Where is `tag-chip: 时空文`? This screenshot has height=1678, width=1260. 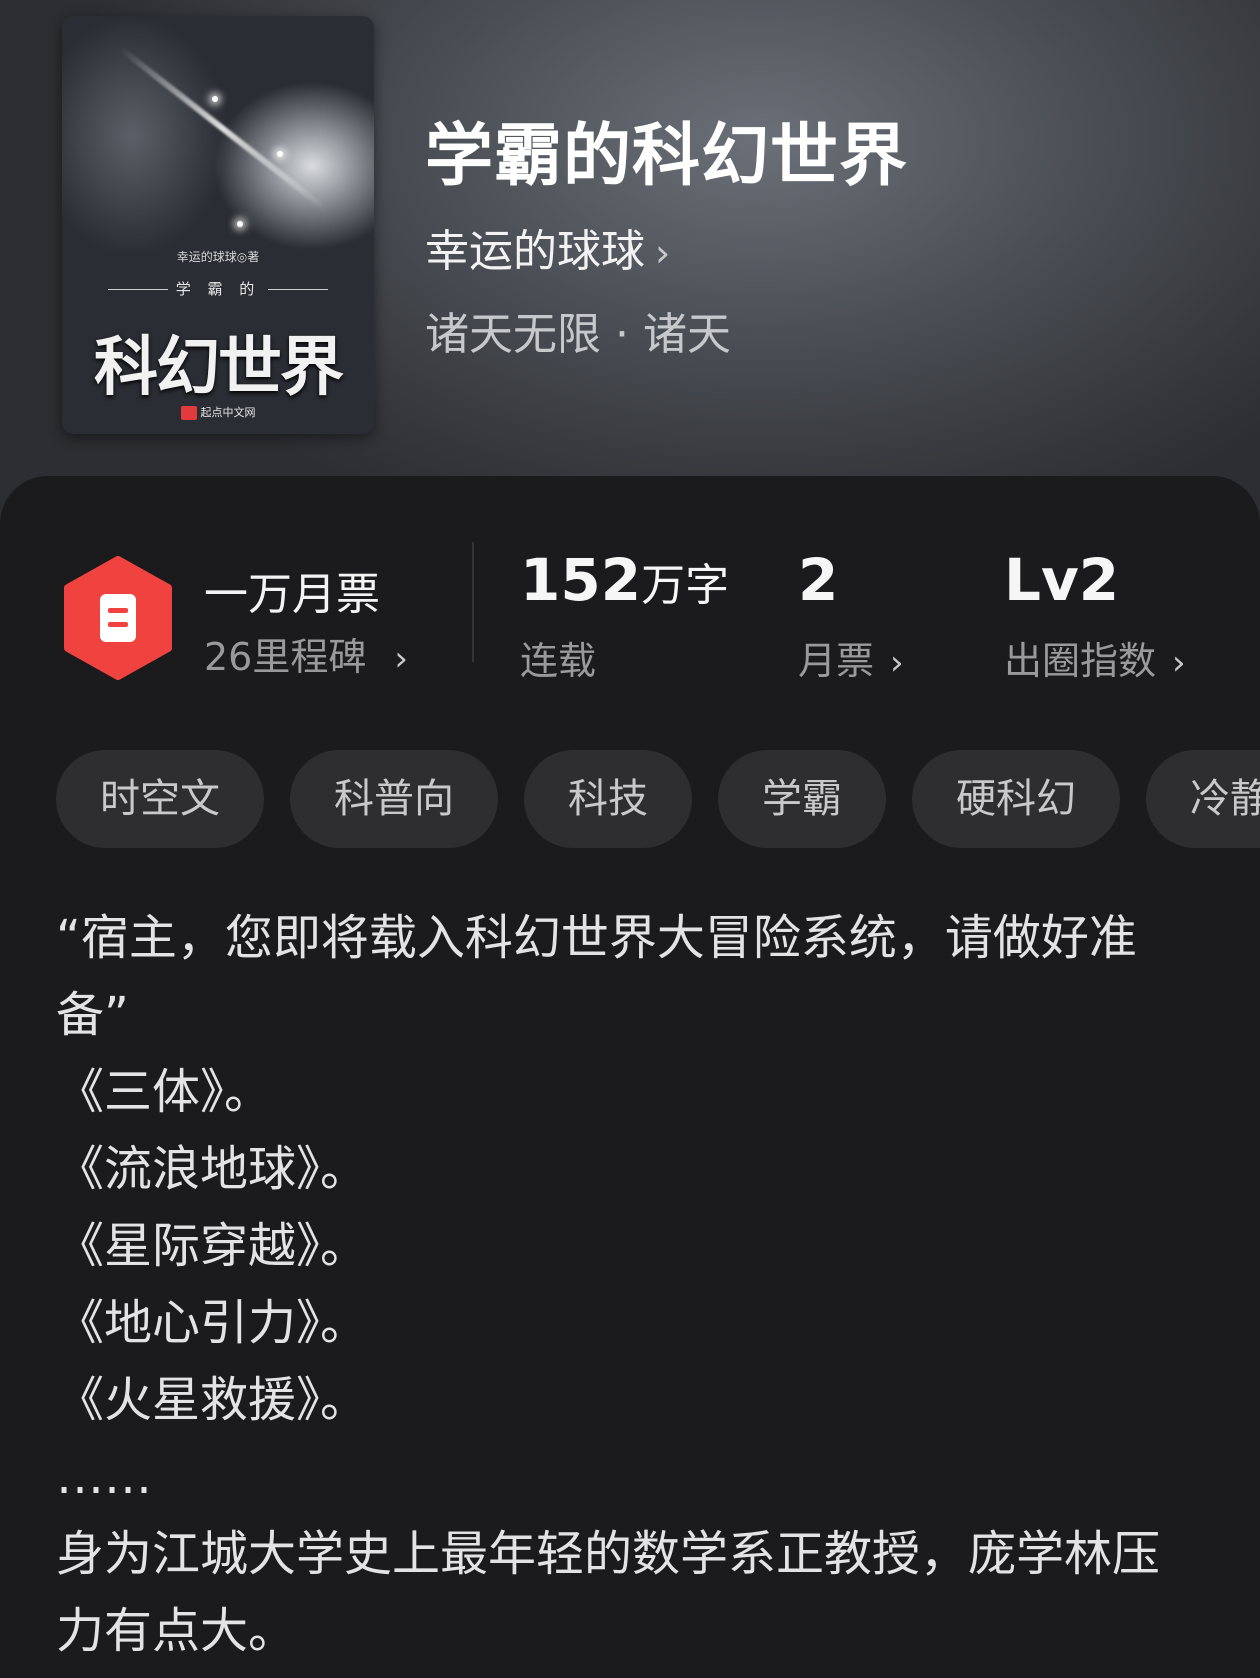
tag-chip: 时空文 is located at coordinates (160, 799).